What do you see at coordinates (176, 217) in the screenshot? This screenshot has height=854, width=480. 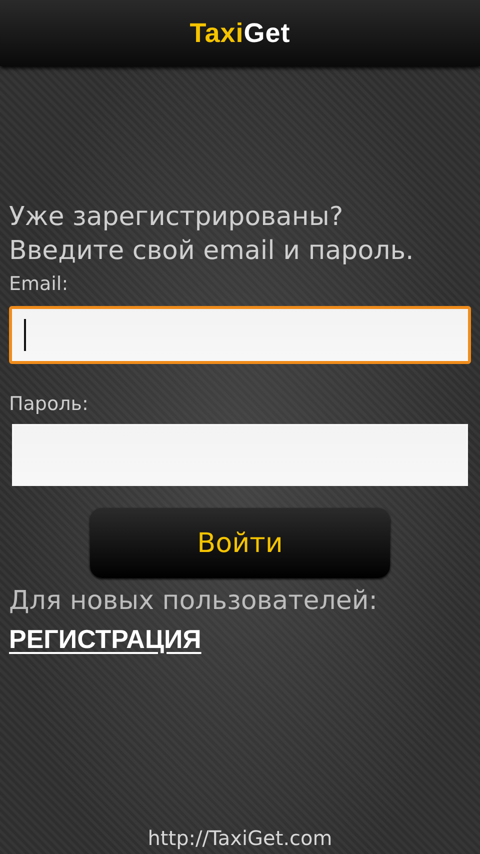 I see `intro-text: Уже зарегистрированы?` at bounding box center [176, 217].